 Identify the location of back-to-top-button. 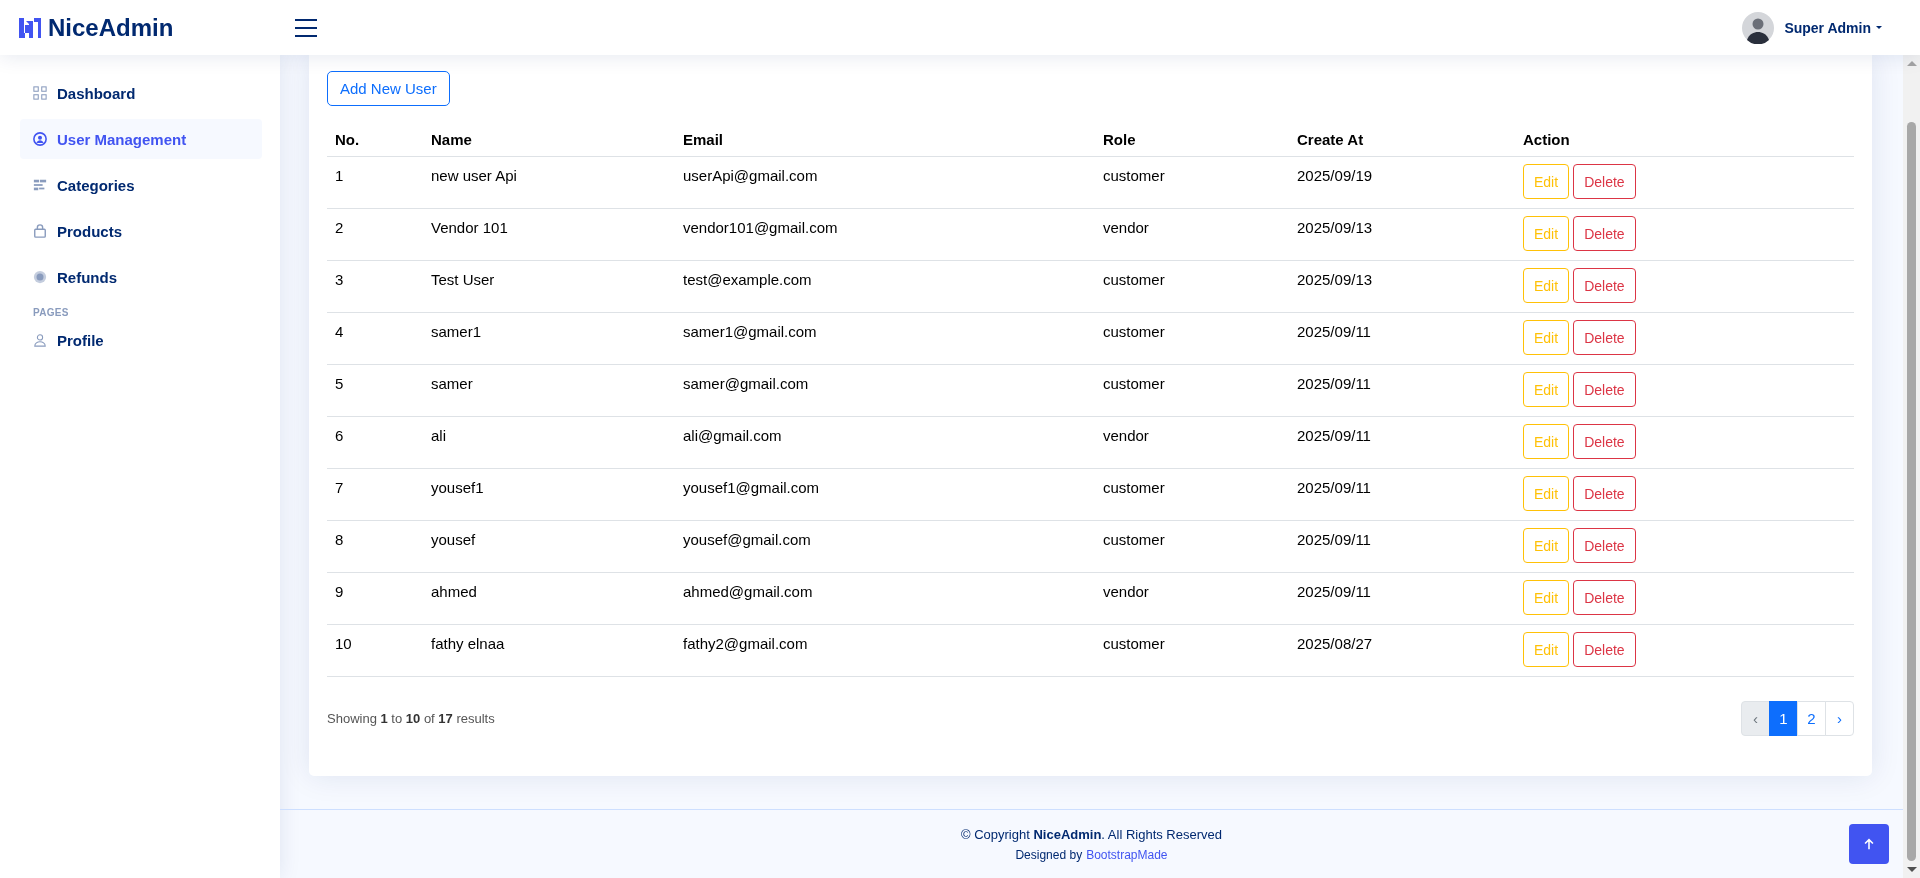
(1869, 844).